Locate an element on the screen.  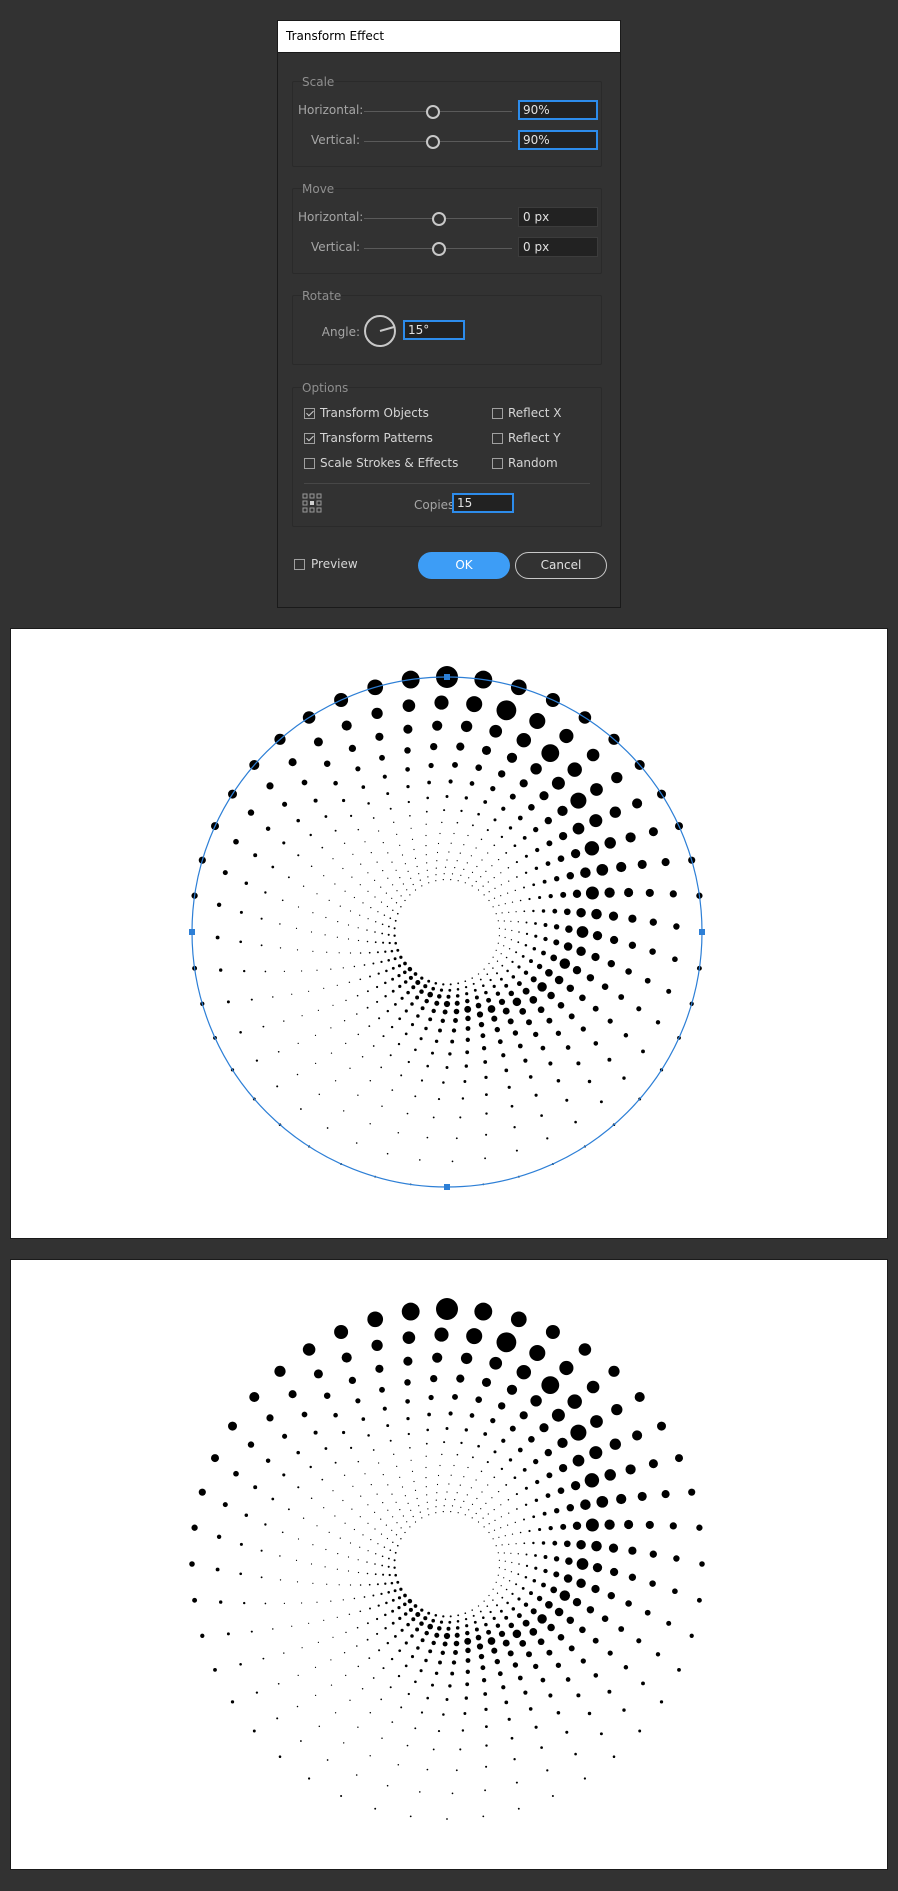
reflect-x-checkbox is located at coordinates (497, 413).